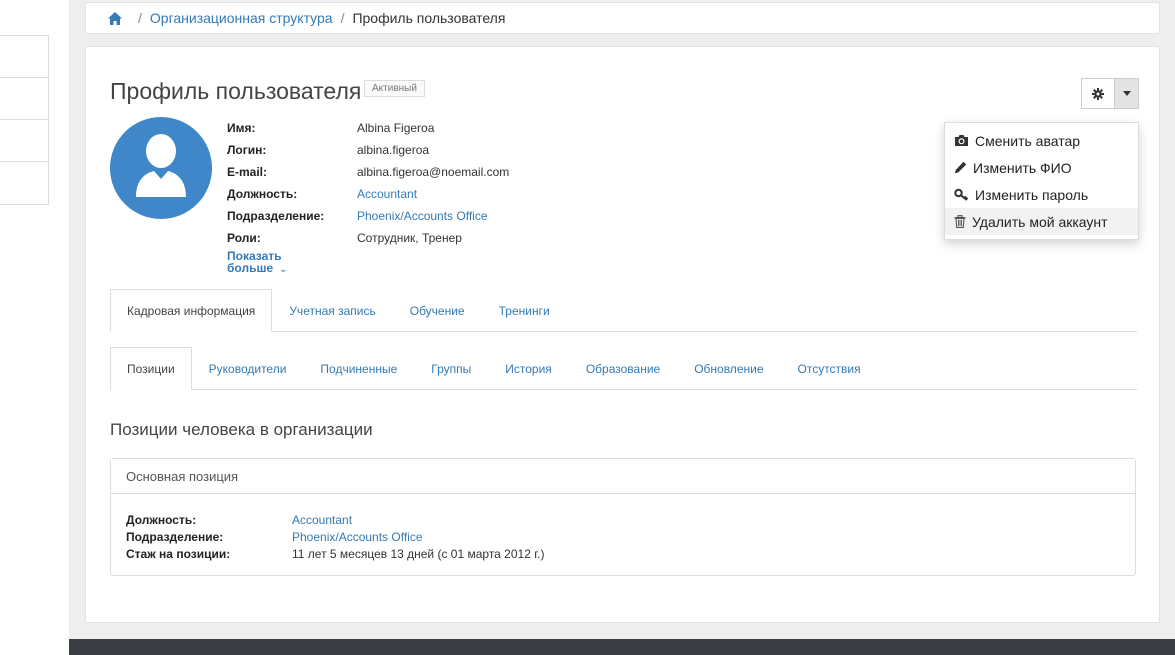  I want to click on key-icon, so click(961, 194).